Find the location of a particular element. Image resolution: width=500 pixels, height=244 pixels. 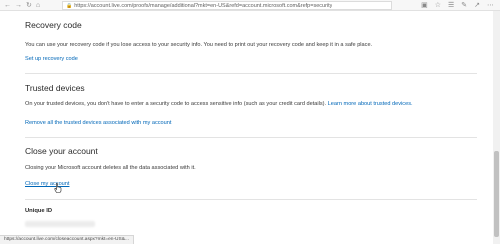

share-icon: ↗ is located at coordinates (477, 5).